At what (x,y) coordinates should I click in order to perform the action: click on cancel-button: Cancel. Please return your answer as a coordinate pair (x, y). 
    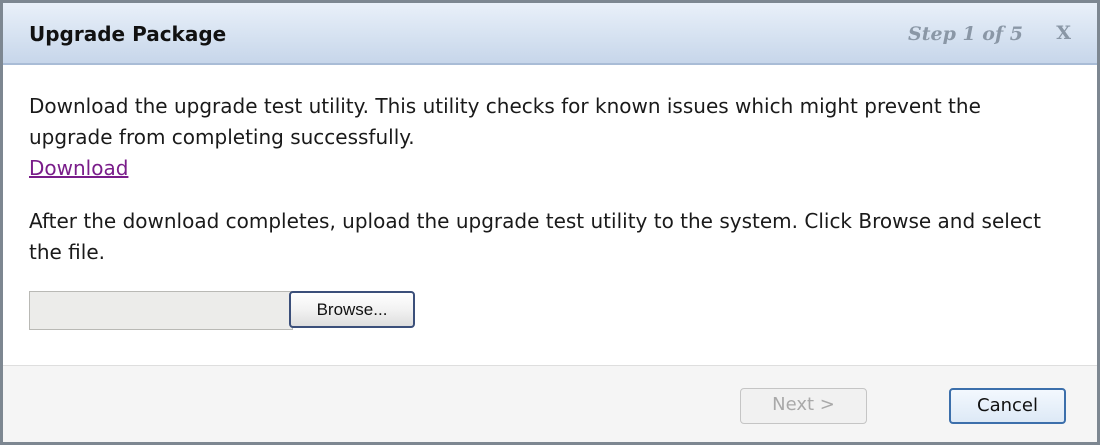
    Looking at the image, I should click on (1007, 406).